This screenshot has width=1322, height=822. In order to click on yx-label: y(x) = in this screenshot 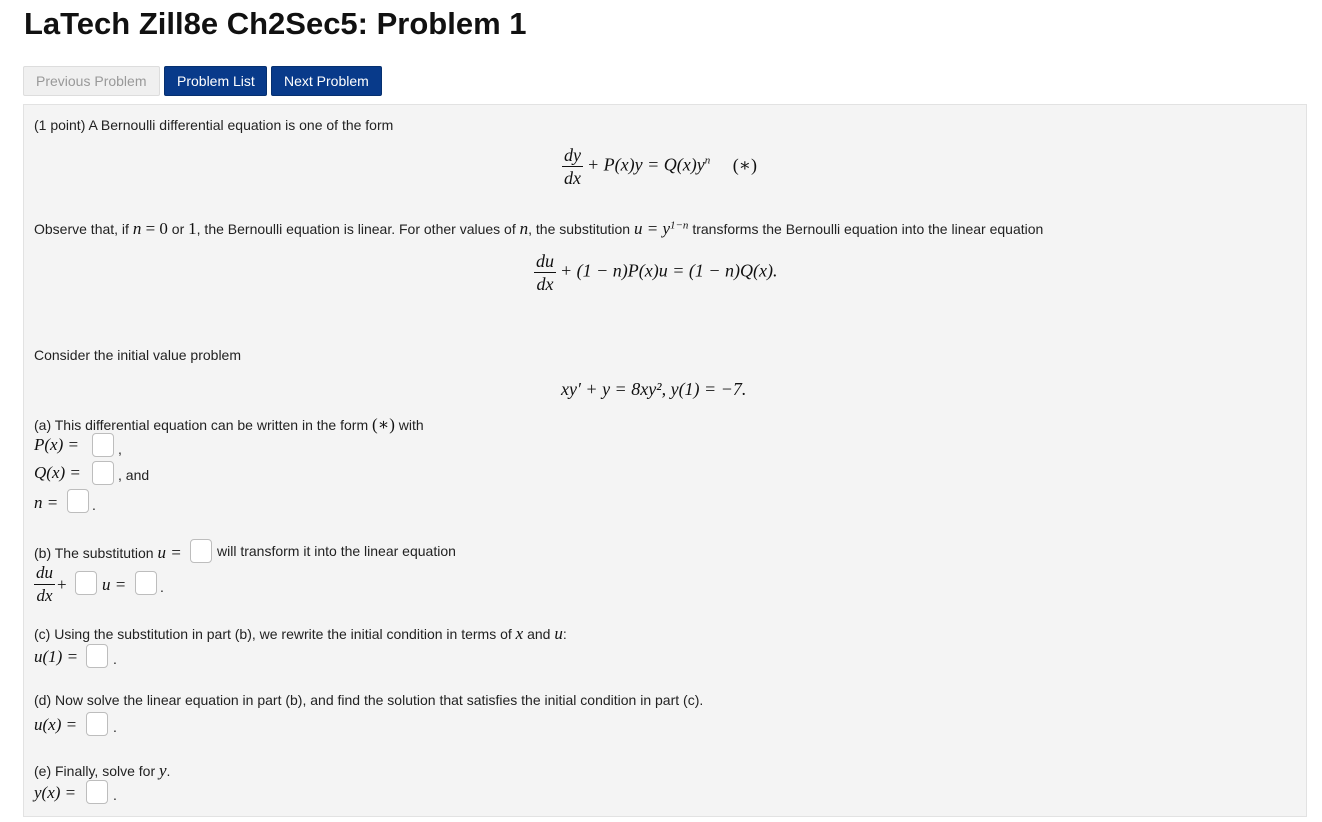, I will do `click(55, 792)`.